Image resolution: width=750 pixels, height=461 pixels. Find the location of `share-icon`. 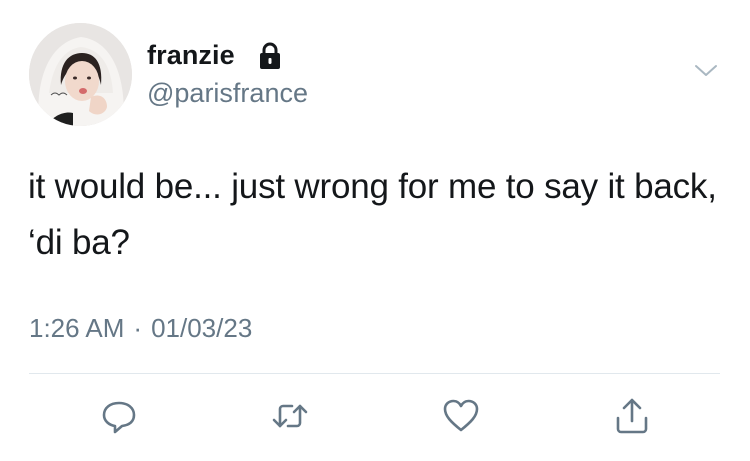

share-icon is located at coordinates (632, 416).